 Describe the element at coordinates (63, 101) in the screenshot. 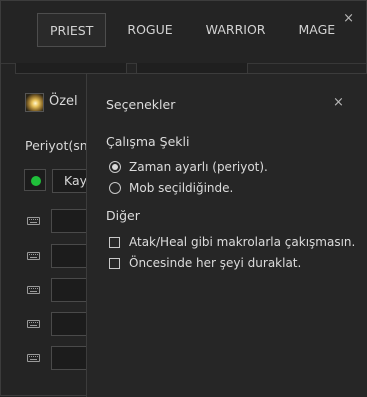

I see `ozel-label: Özel` at that location.